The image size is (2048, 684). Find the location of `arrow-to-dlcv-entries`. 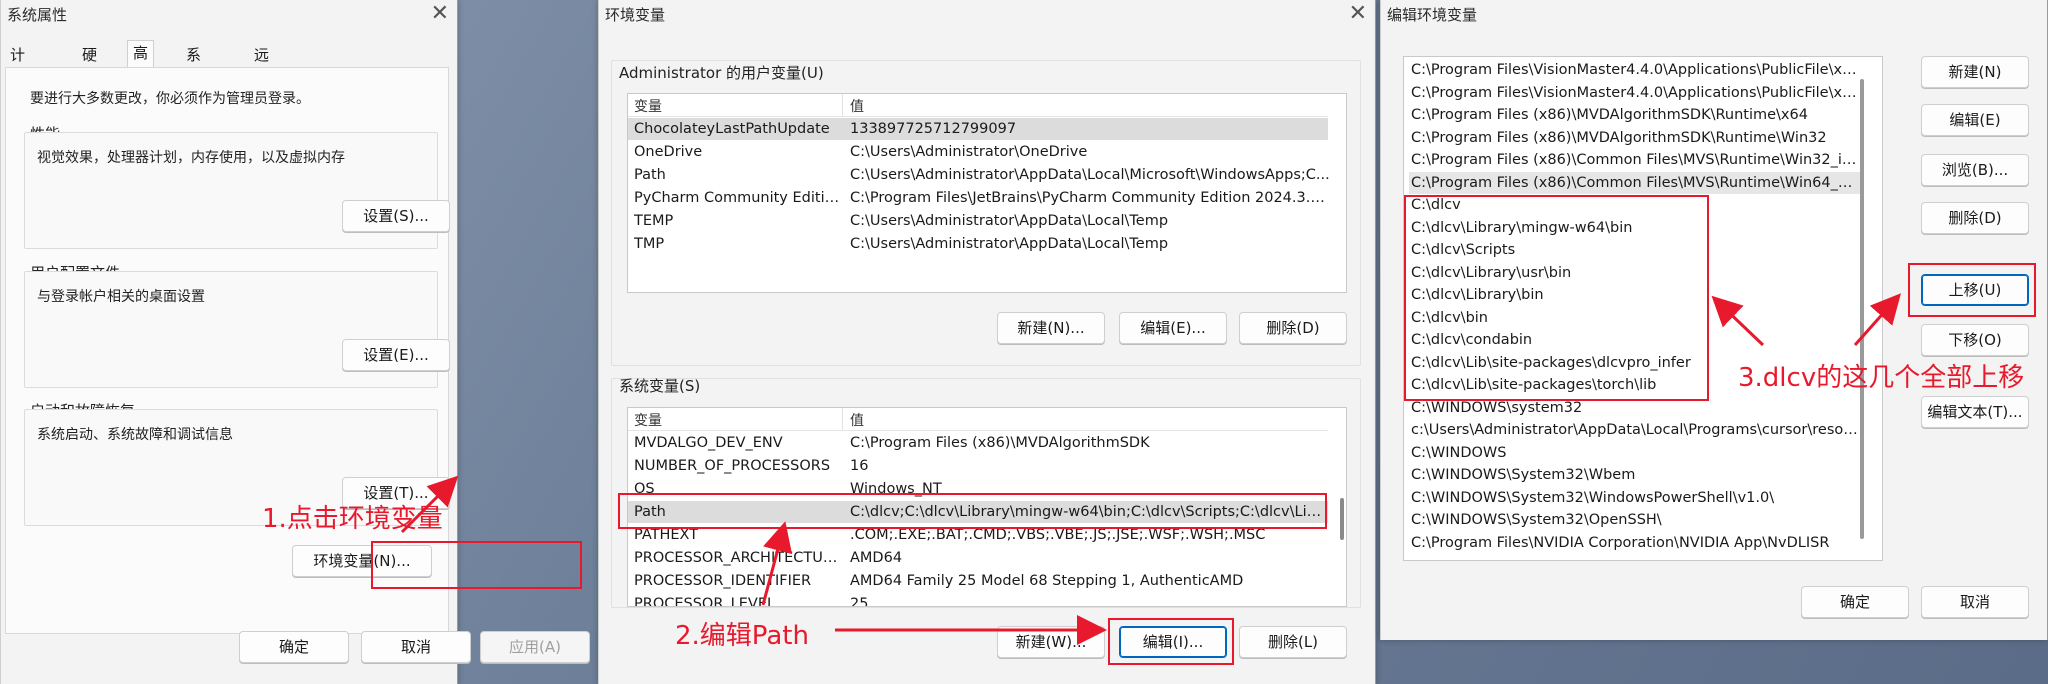

arrow-to-dlcv-entries is located at coordinates (1738, 321).